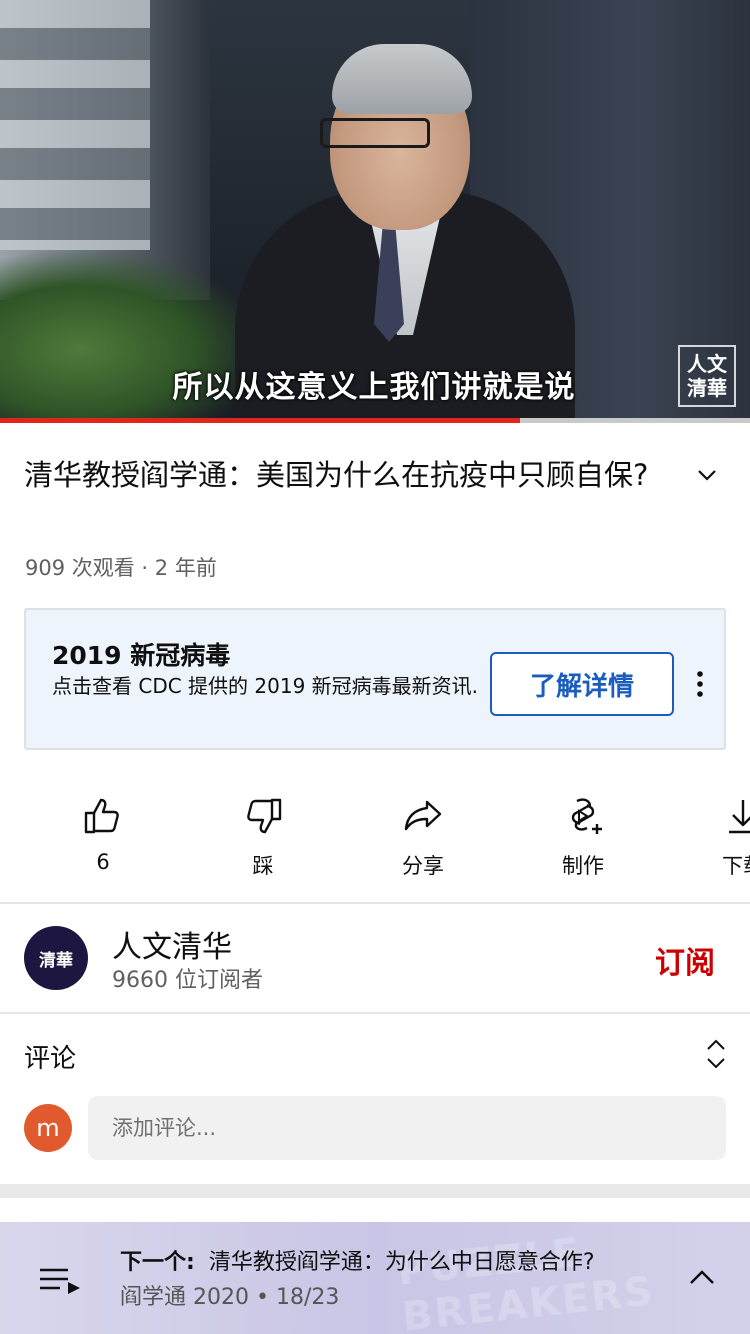  What do you see at coordinates (375, 133) in the screenshot?
I see `video-speaker-glasses` at bounding box center [375, 133].